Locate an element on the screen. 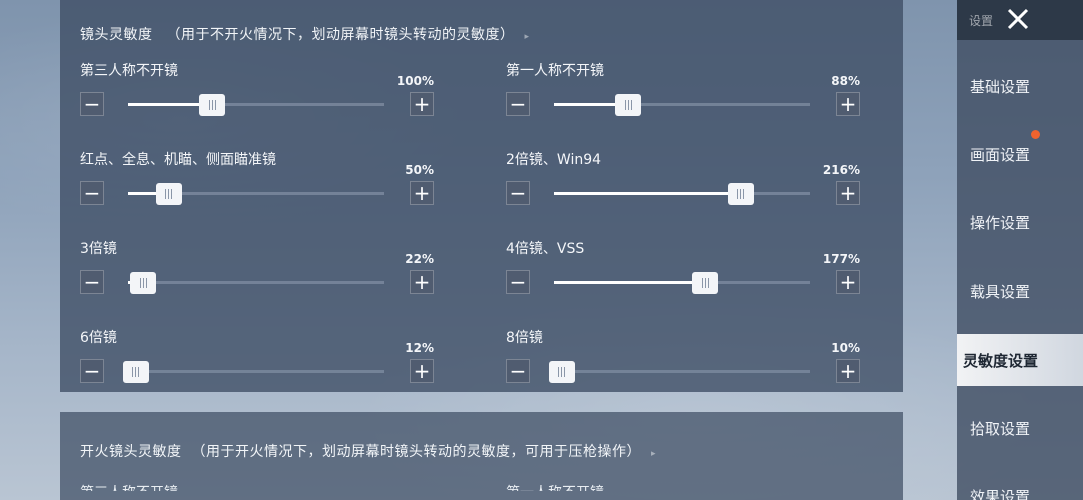  section-title: 镜头灵敏度 （用于不开火情况下，划动屏幕时镜头转动的灵敏度） ▸ is located at coordinates (305, 34).